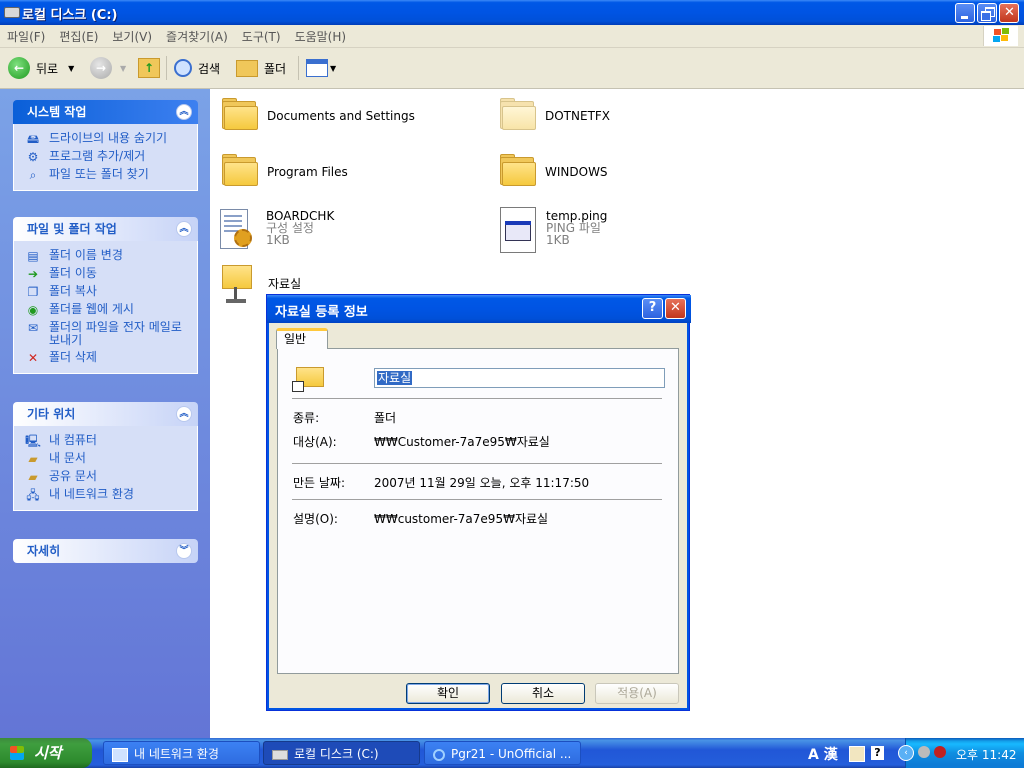  I want to click on folders-button: 폴더, so click(261, 68).